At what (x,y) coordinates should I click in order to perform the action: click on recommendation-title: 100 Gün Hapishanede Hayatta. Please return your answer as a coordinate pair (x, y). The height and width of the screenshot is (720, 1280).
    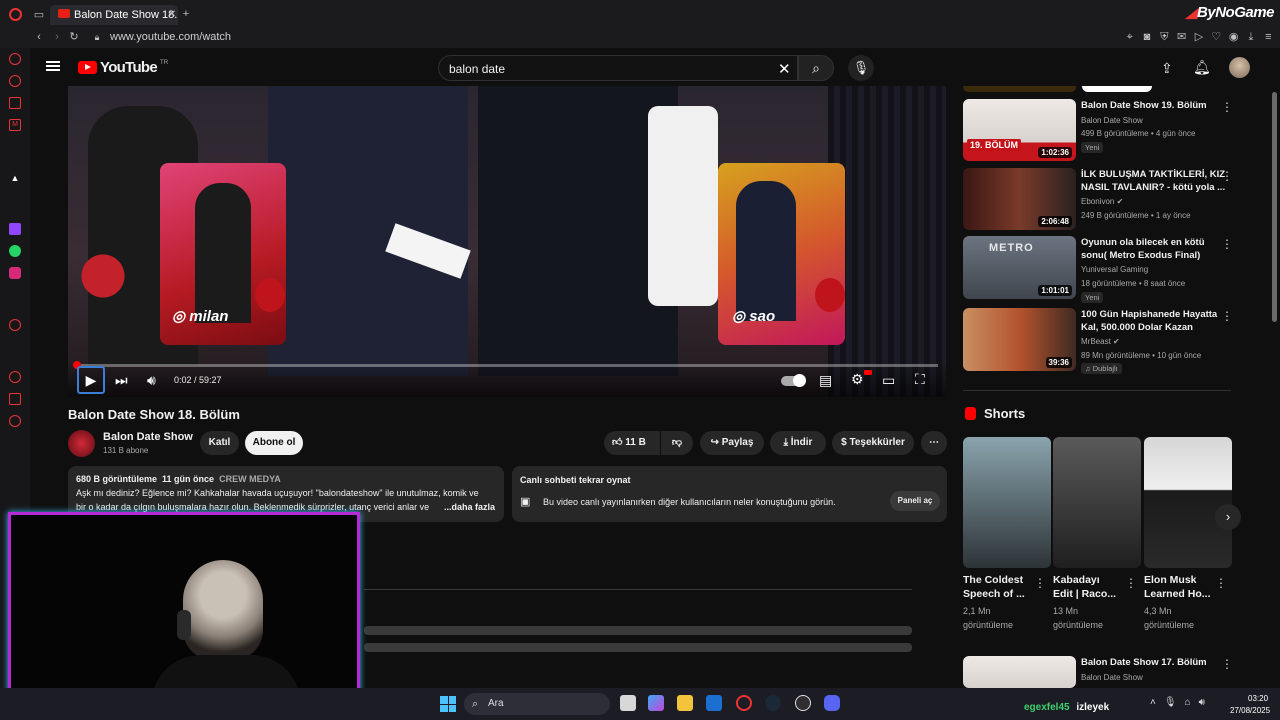
    Looking at the image, I should click on (1149, 314).